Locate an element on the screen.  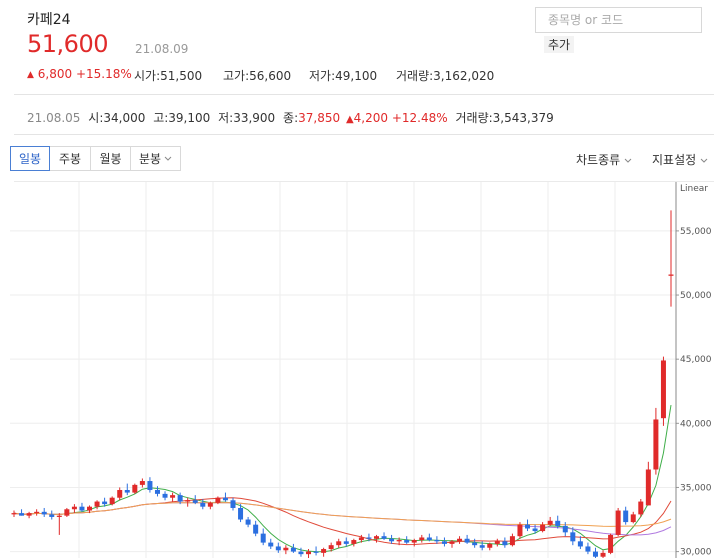
prev-volume-value: 3,543,379 is located at coordinates (523, 118).